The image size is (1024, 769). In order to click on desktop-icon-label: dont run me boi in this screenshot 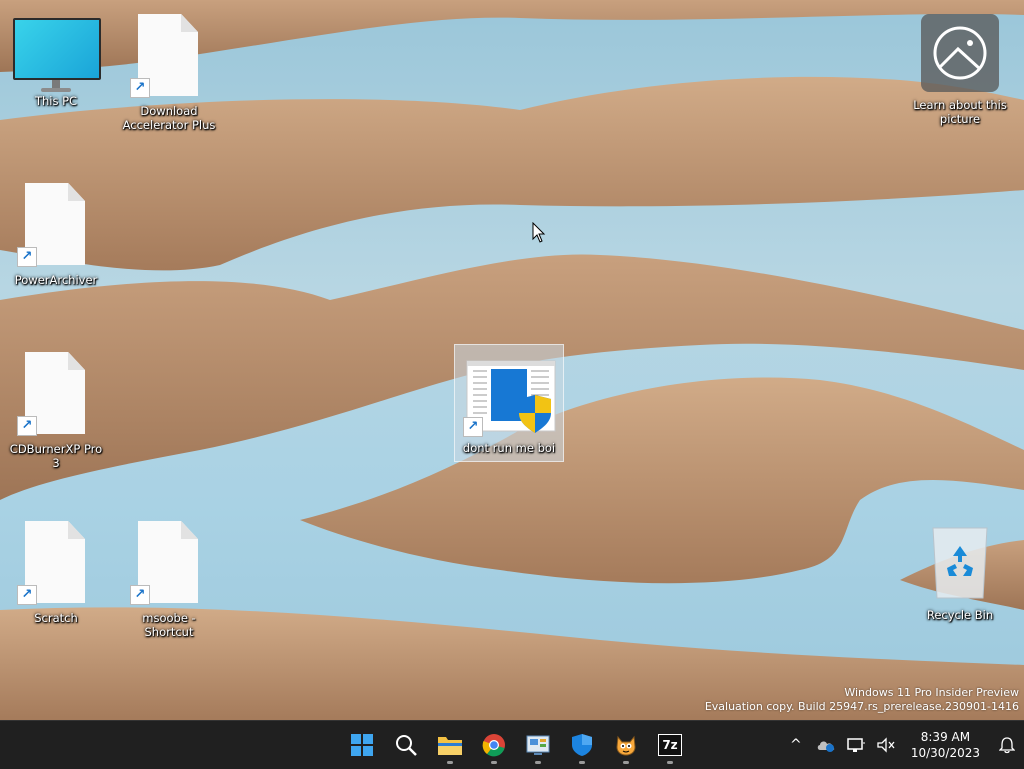, I will do `click(509, 448)`.